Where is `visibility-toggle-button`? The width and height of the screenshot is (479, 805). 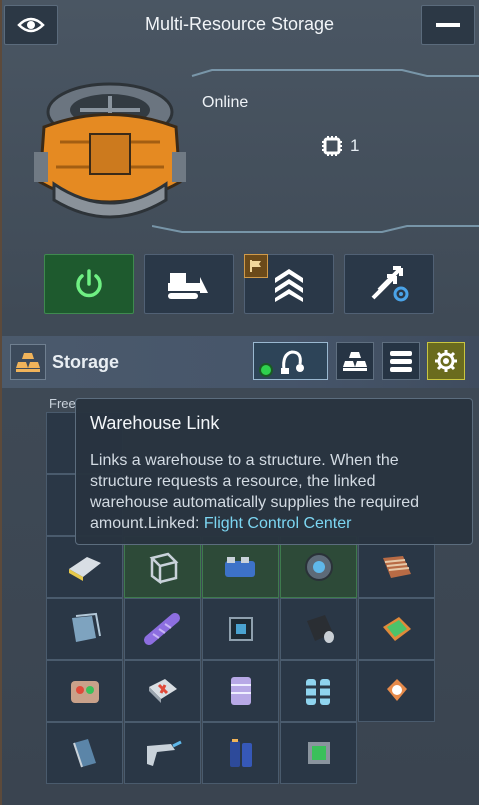
visibility-toggle-button is located at coordinates (31, 25).